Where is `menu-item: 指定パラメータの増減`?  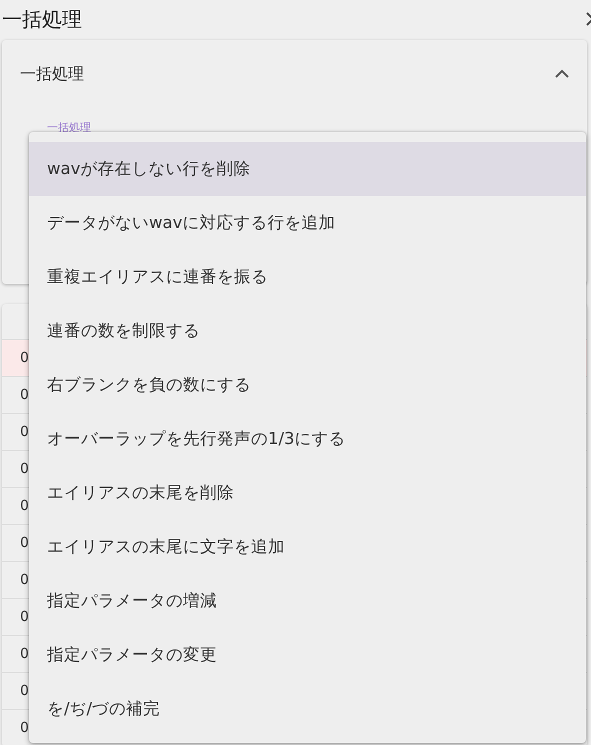 menu-item: 指定パラメータの増減 is located at coordinates (307, 601).